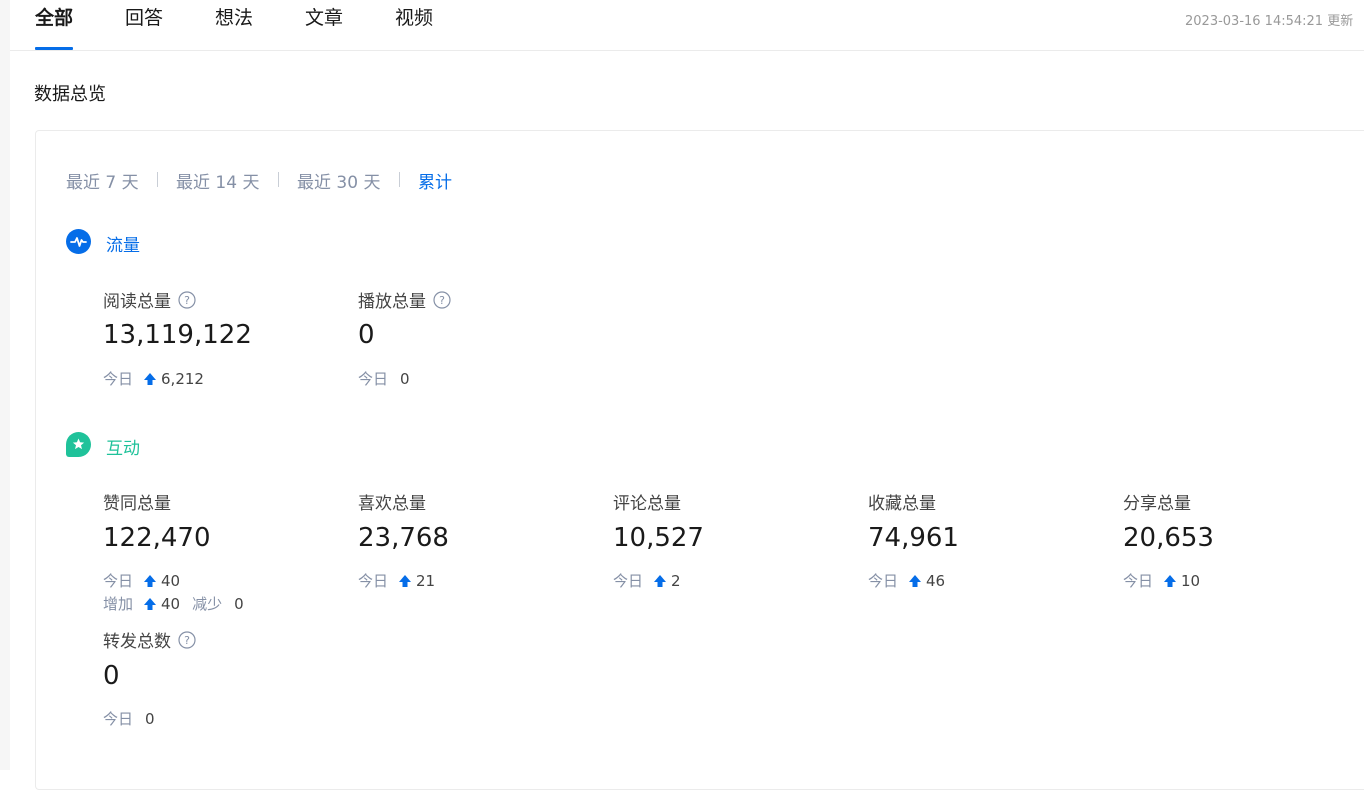 Image resolution: width=1364 pixels, height=790 pixels. Describe the element at coordinates (123, 246) in the screenshot. I see `traffic-group-label: 流量` at that location.